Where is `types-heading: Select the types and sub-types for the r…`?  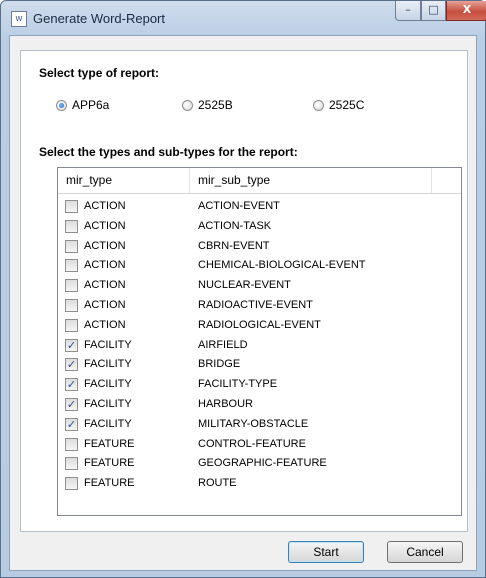
types-heading: Select the types and sub-types for the r… is located at coordinates (168, 152).